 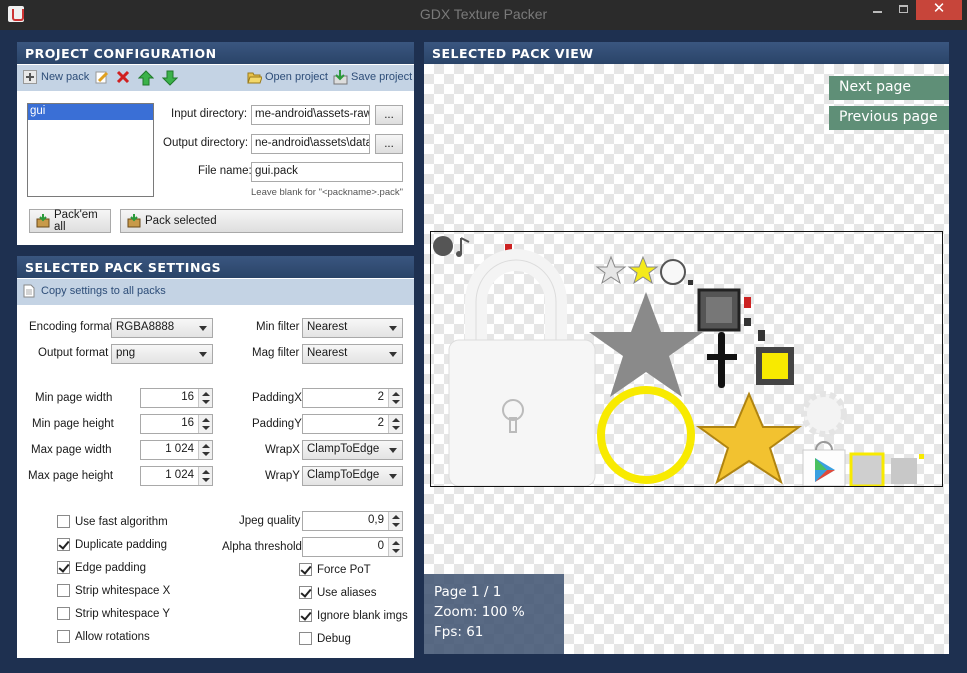 I want to click on strip-whitespace-y-box, so click(x=63, y=613).